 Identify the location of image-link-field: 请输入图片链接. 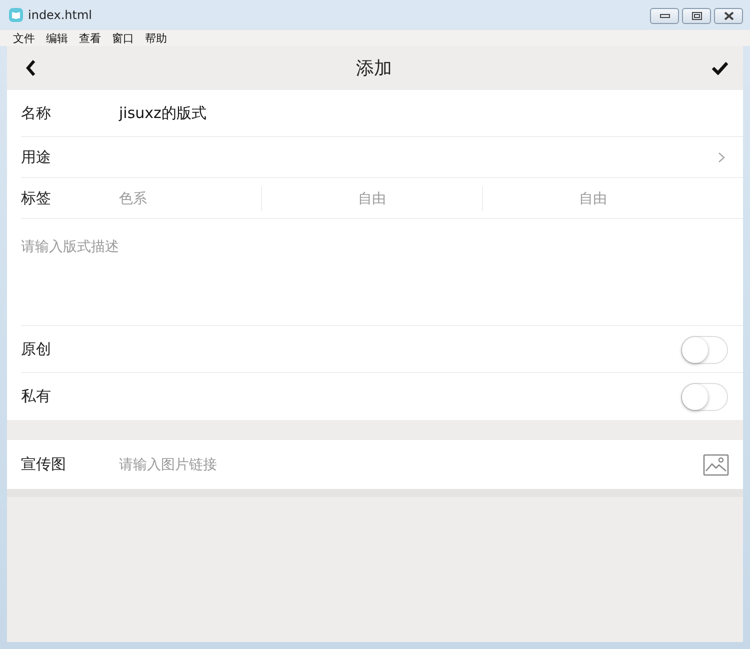
(411, 464).